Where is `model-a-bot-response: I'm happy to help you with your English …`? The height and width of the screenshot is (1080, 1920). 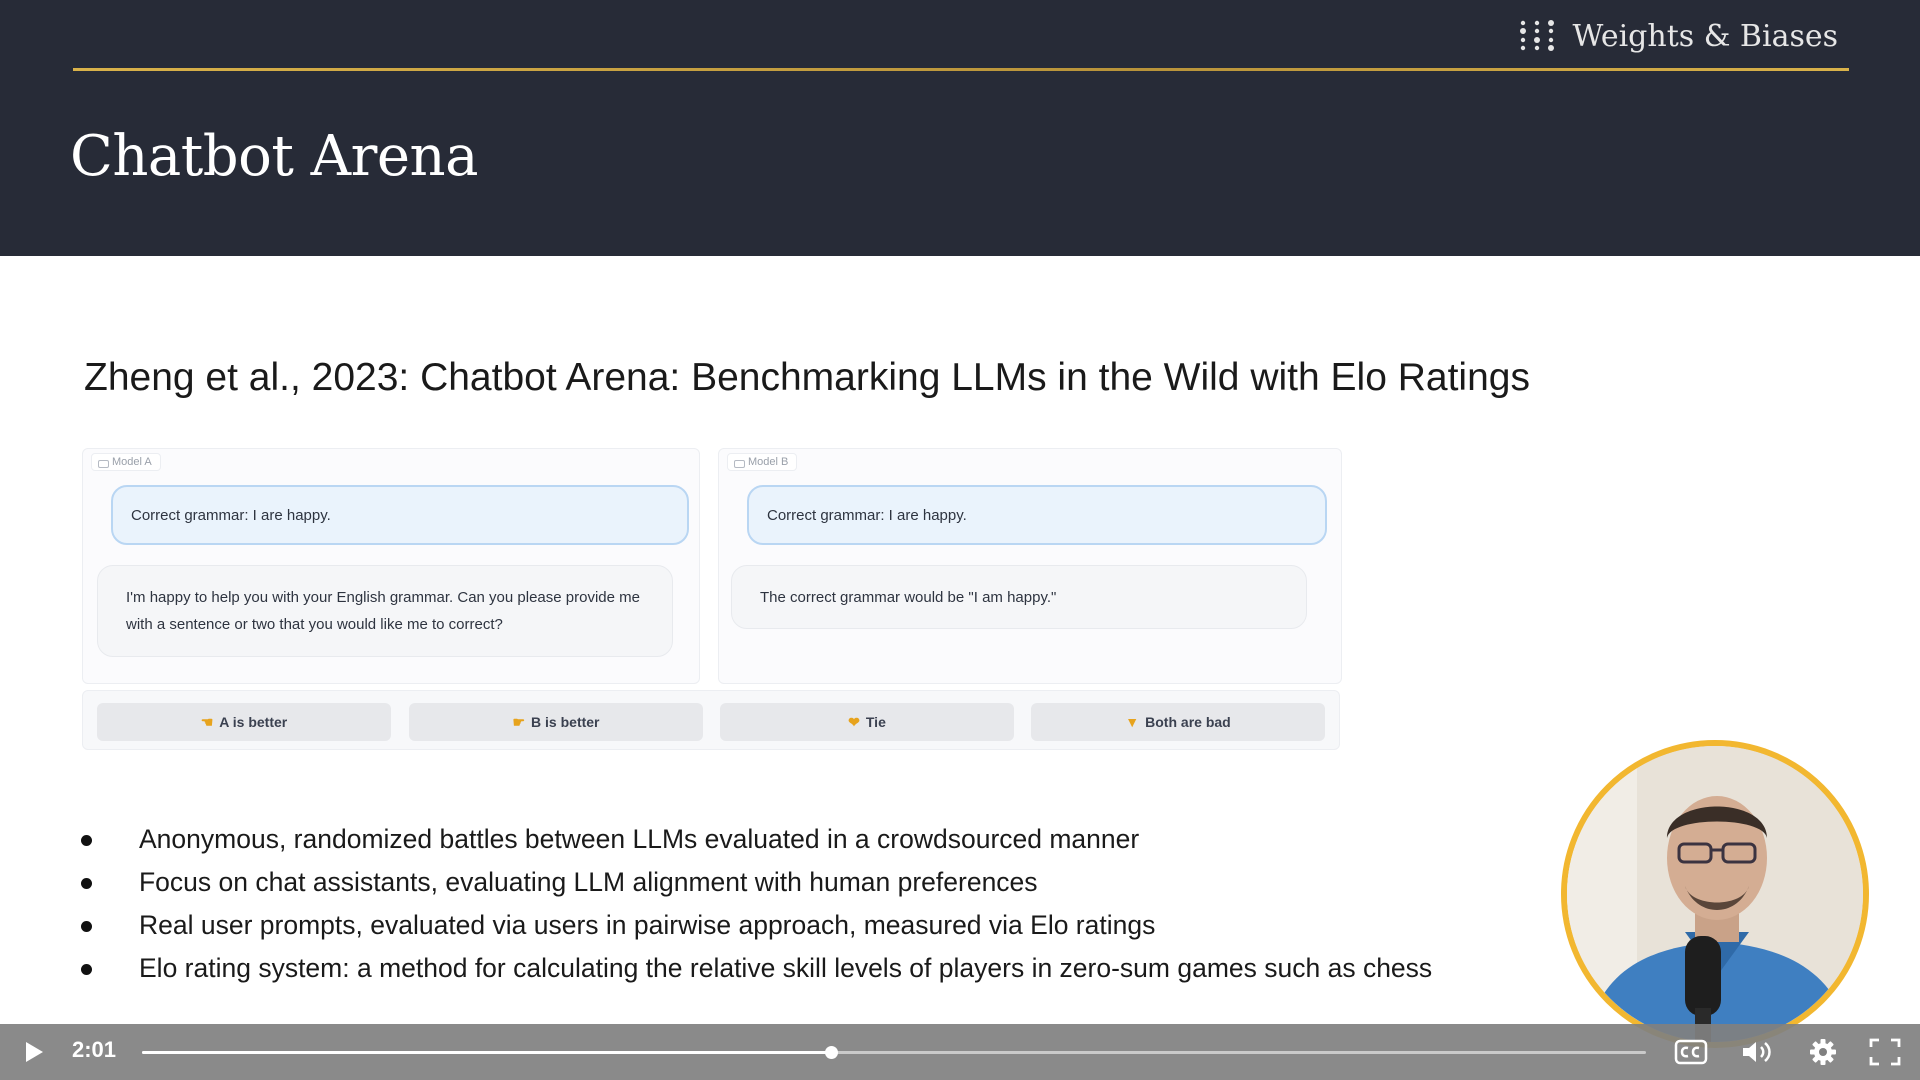 model-a-bot-response: I'm happy to help you with your English … is located at coordinates (385, 611).